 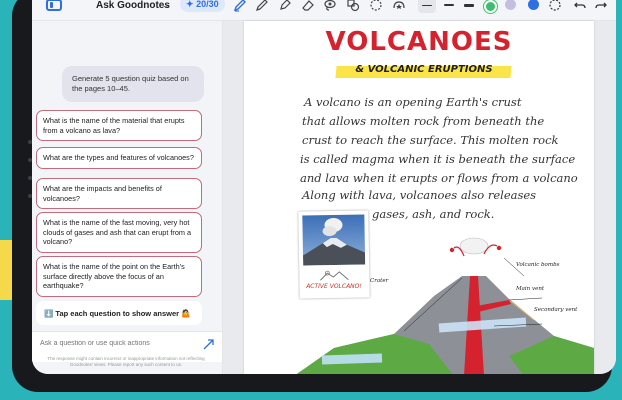 I want to click on shapes-icon, so click(x=353, y=6).